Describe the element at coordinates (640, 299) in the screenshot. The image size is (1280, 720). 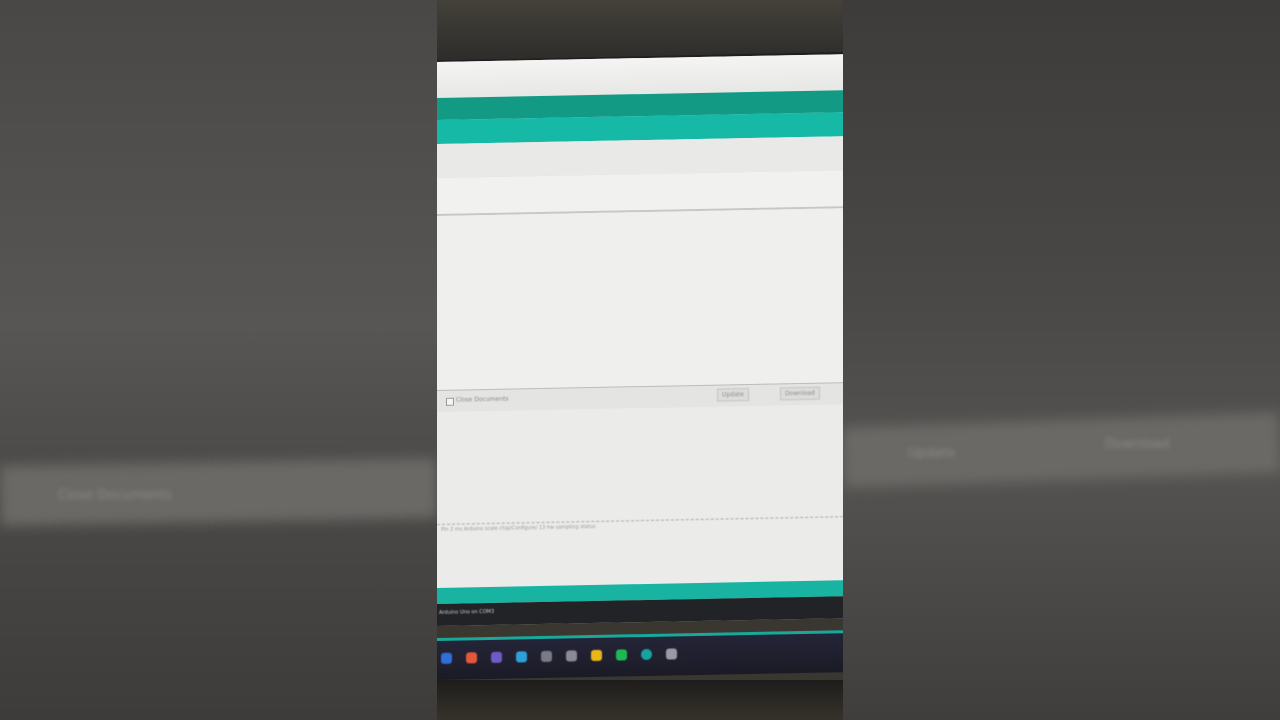
I see `code-editor` at that location.